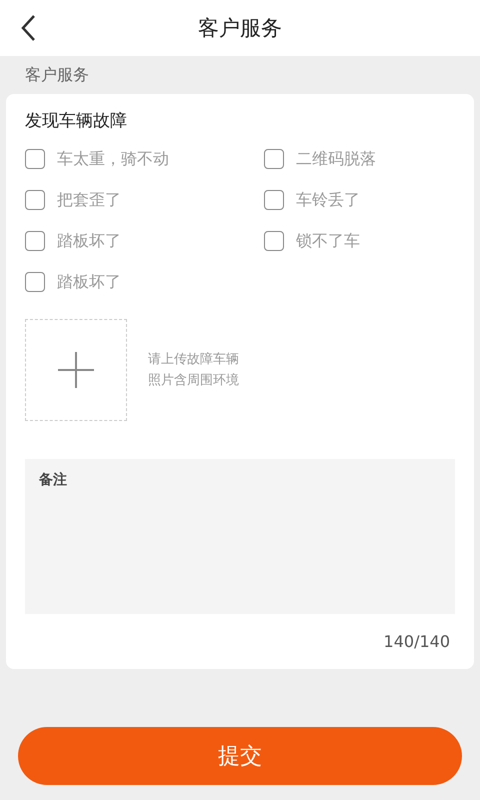 The height and width of the screenshot is (800, 480). I want to click on upload-hint: 请上传故障车辆, so click(193, 360).